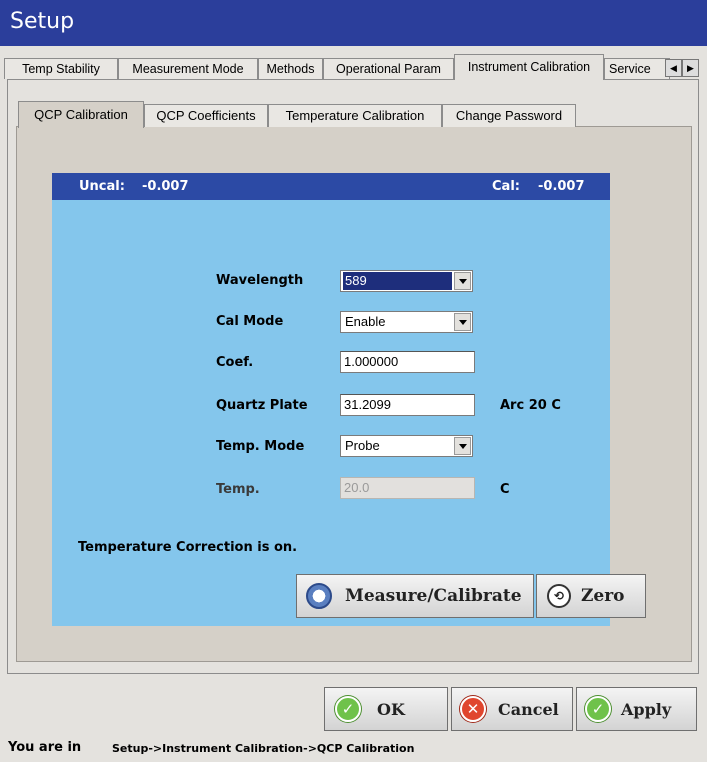  I want to click on cal-value: -0.007, so click(561, 186).